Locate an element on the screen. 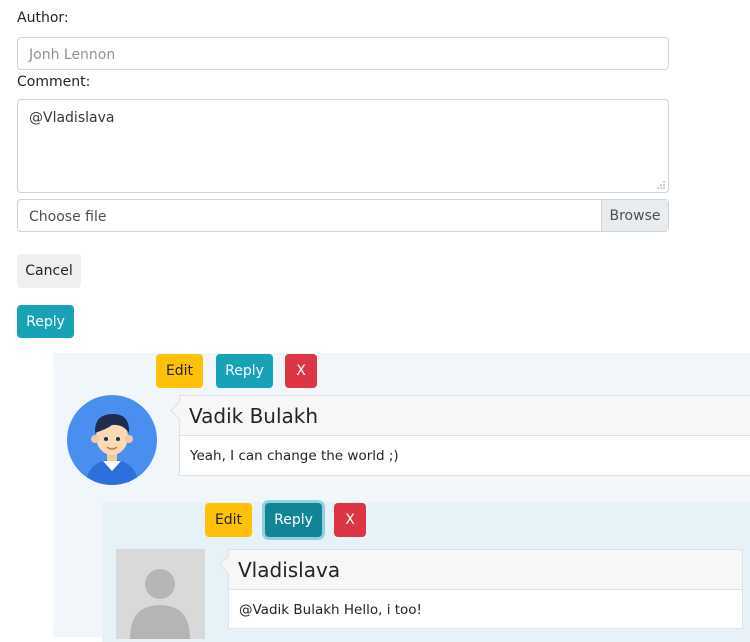 This screenshot has width=750, height=642. cancel-button: Cancel is located at coordinates (49, 271).